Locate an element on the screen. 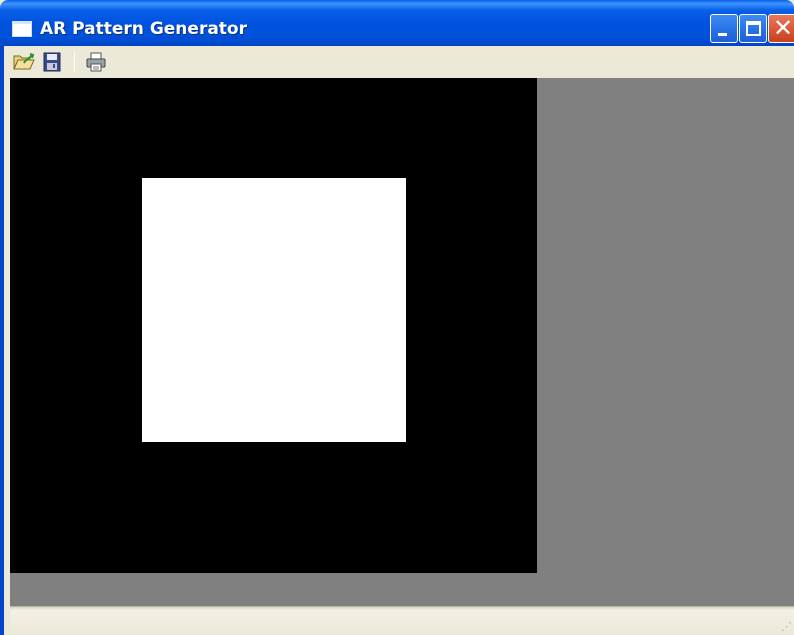  maximize-icon is located at coordinates (753, 28).